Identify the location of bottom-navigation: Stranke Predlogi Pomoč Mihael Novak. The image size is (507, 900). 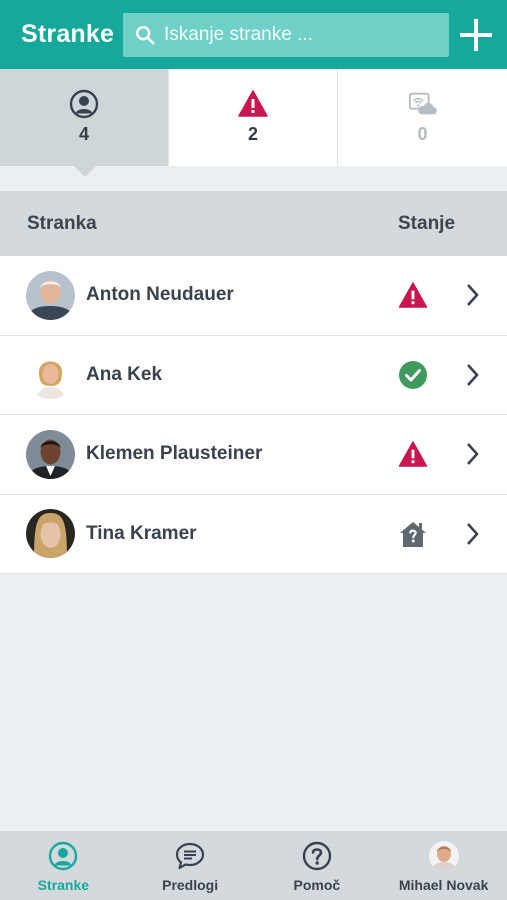
(253, 865).